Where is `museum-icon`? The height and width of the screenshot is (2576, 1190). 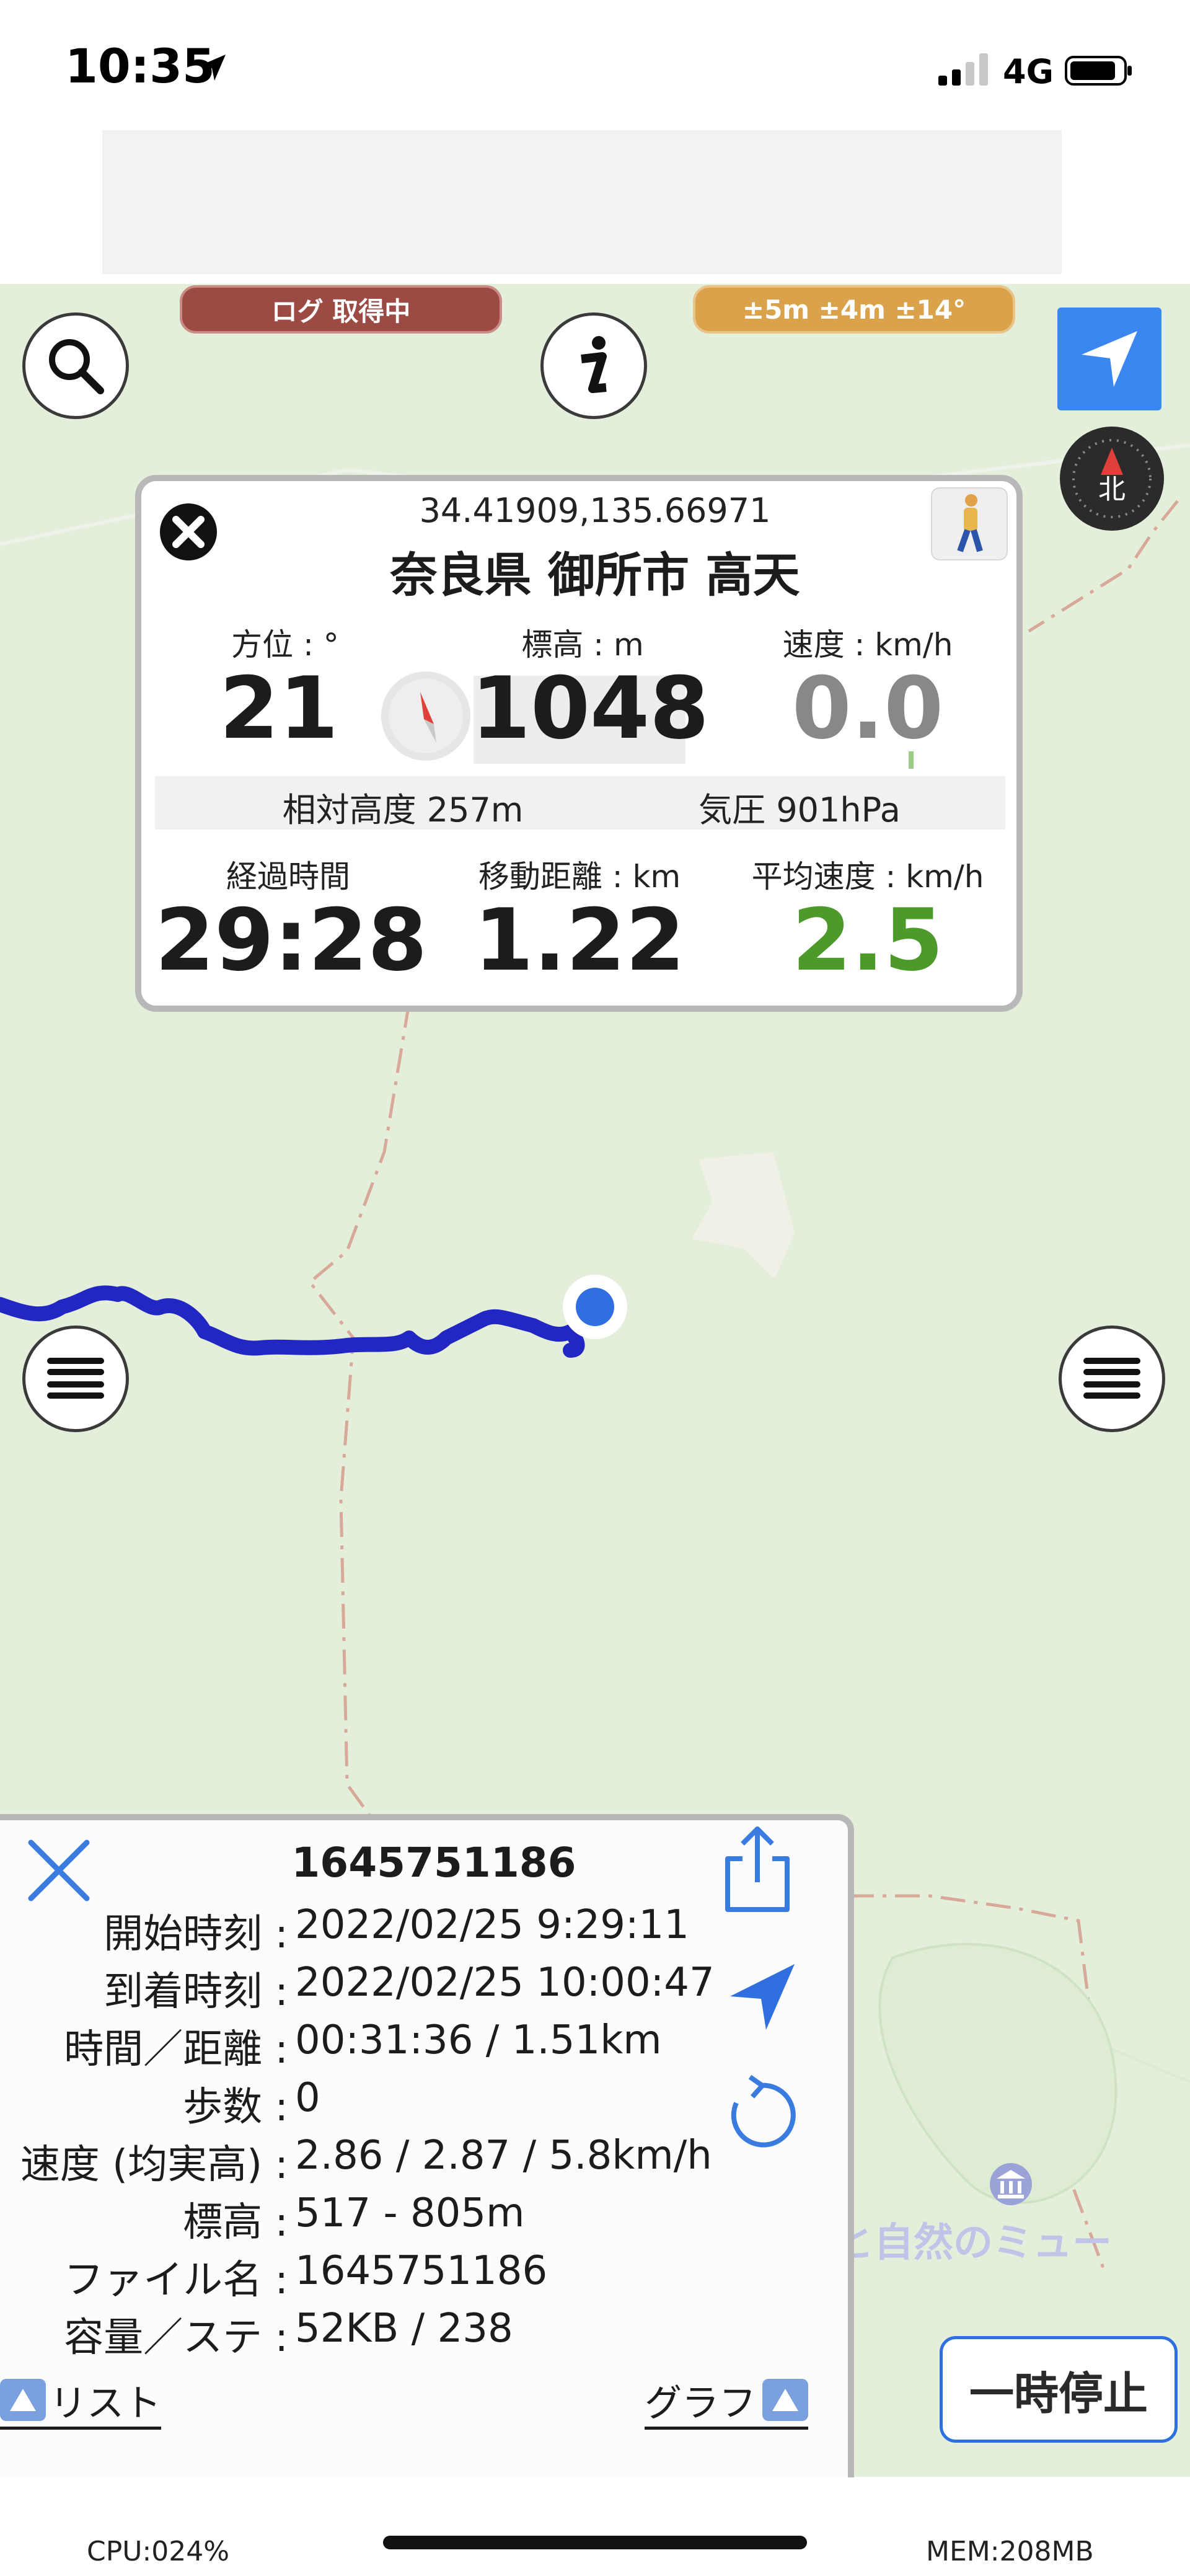
museum-icon is located at coordinates (1011, 2184).